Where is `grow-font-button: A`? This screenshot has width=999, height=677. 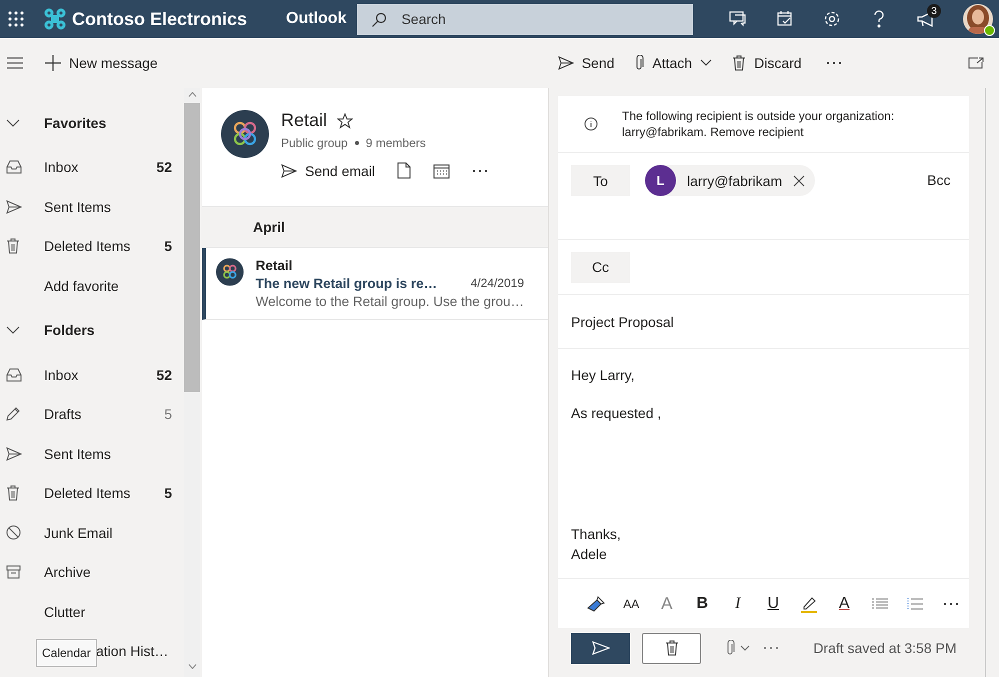
grow-font-button: A is located at coordinates (666, 603).